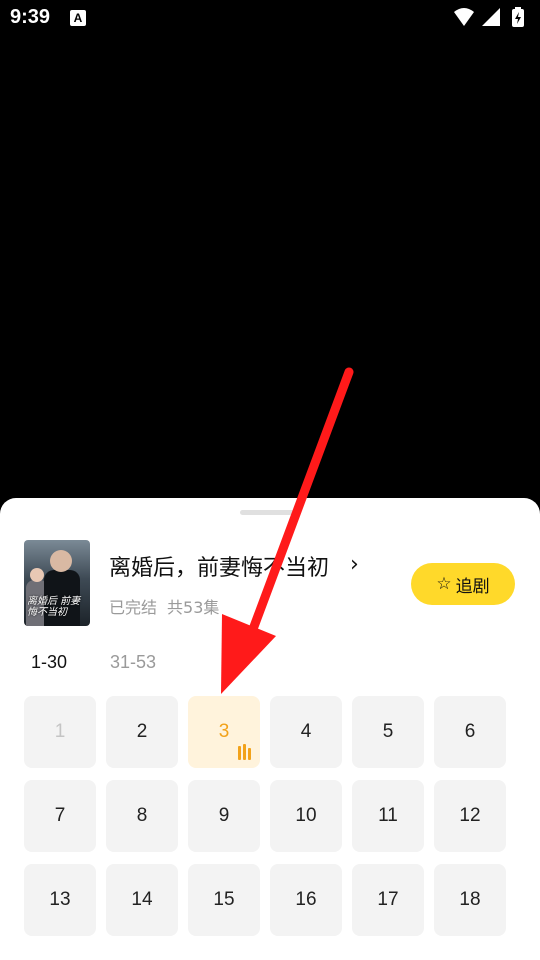  What do you see at coordinates (270, 18) in the screenshot?
I see `status-bar: 9:39 A` at bounding box center [270, 18].